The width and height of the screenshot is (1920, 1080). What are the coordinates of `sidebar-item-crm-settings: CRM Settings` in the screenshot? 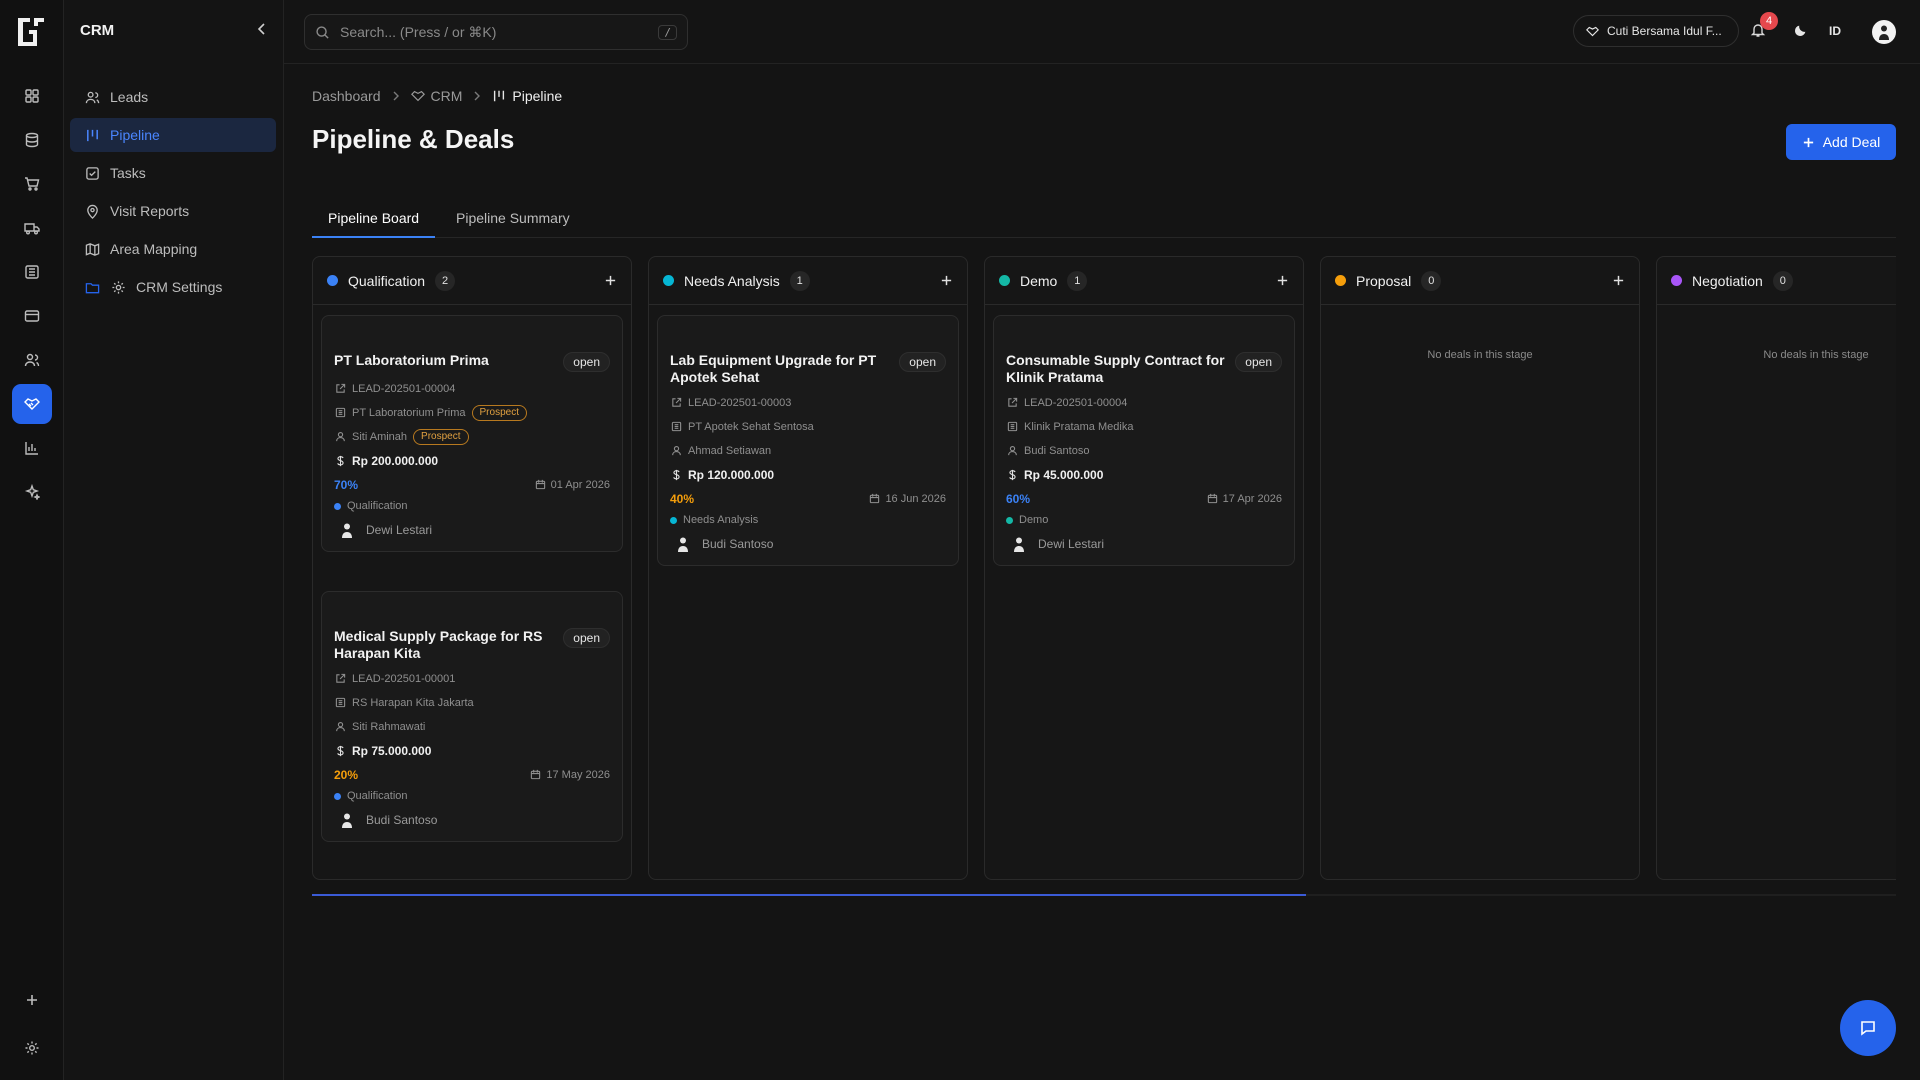 It's located at (173, 287).